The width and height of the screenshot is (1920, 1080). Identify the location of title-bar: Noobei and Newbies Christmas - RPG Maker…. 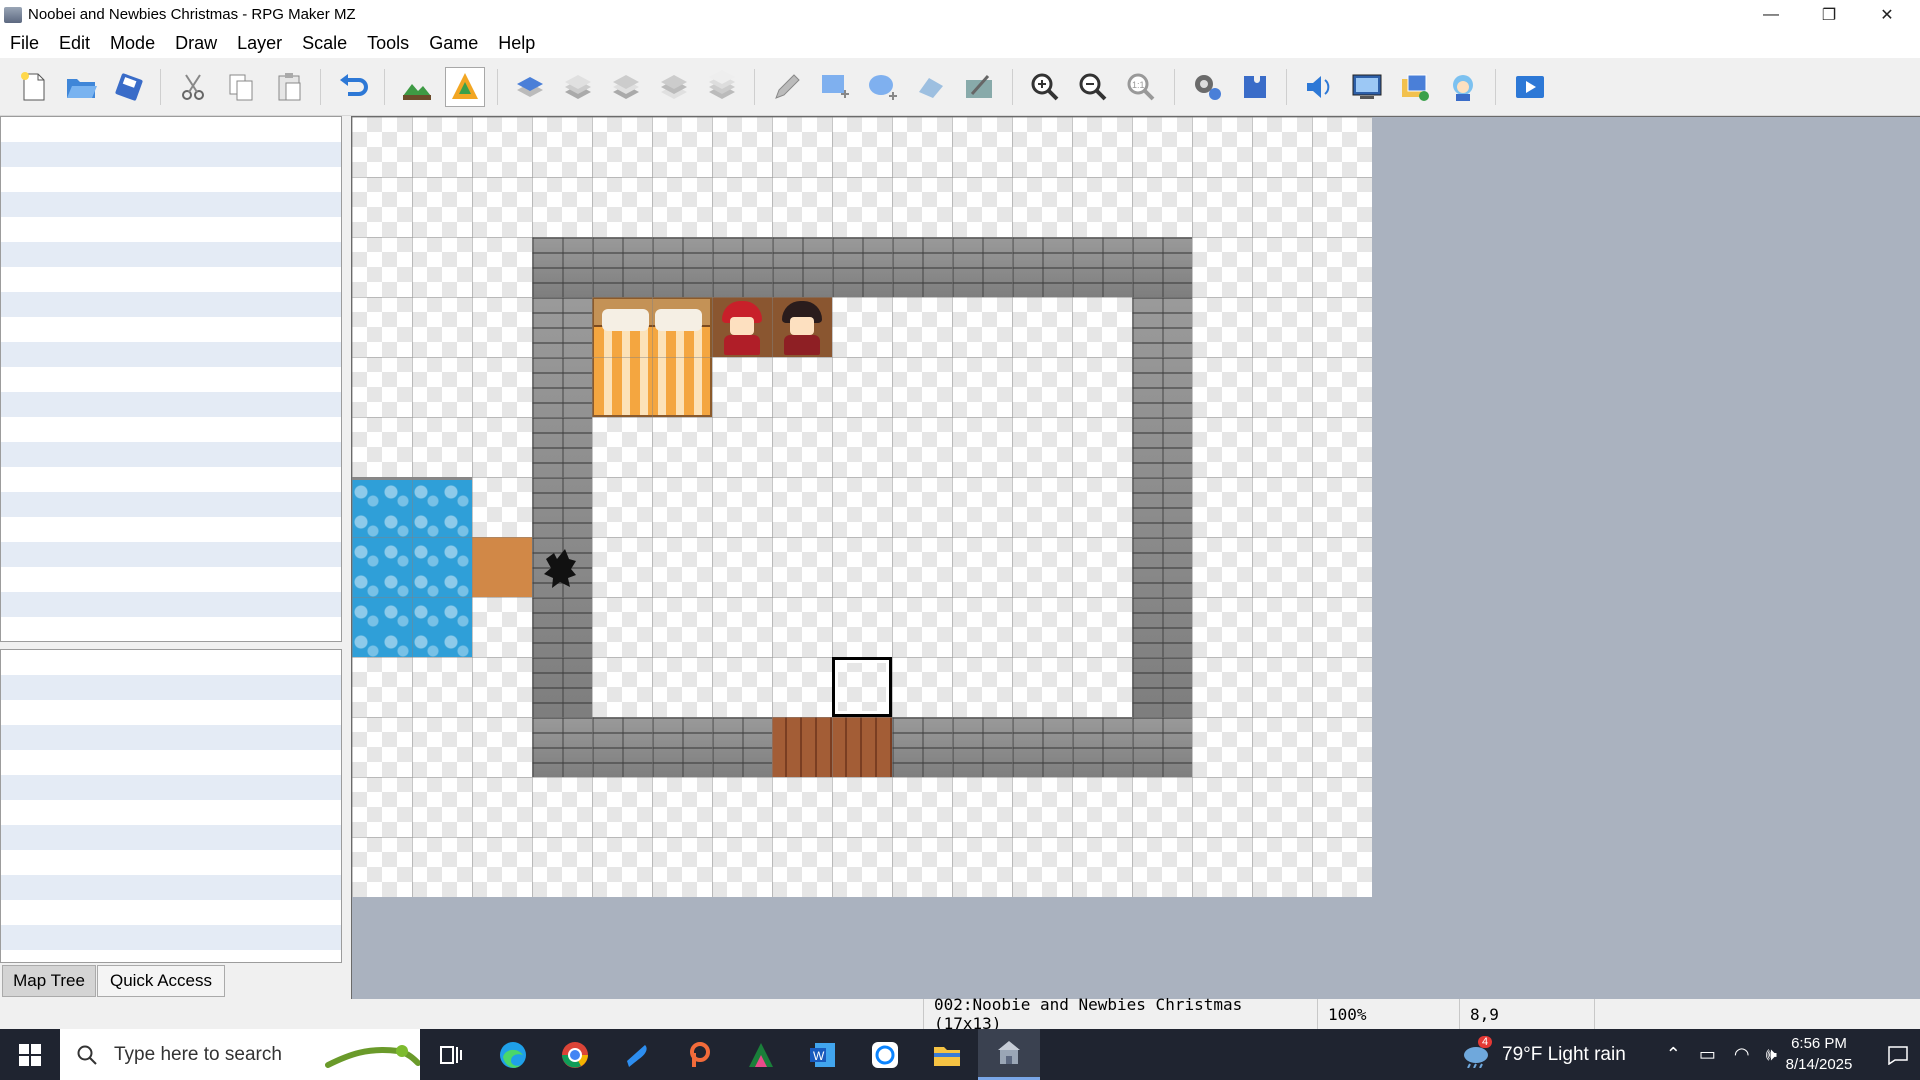
(960, 14).